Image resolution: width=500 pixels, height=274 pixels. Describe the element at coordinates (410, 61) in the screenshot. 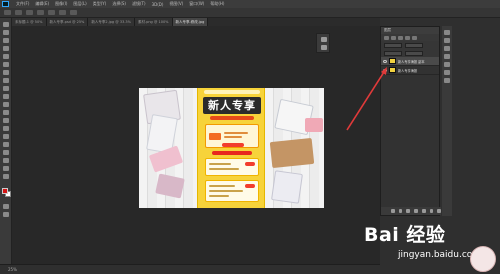

I see `layer-row: 新人专享海报 副本` at that location.